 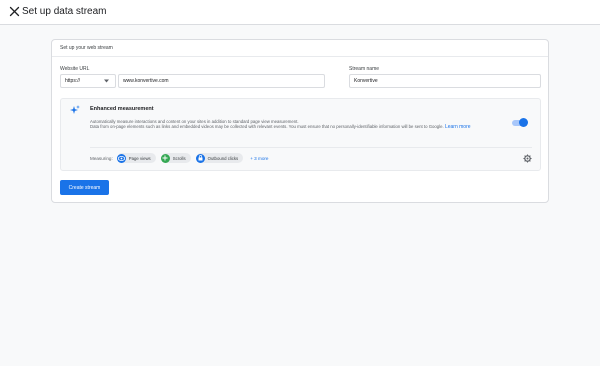 What do you see at coordinates (200, 158) in the screenshot?
I see `lock-icon` at bounding box center [200, 158].